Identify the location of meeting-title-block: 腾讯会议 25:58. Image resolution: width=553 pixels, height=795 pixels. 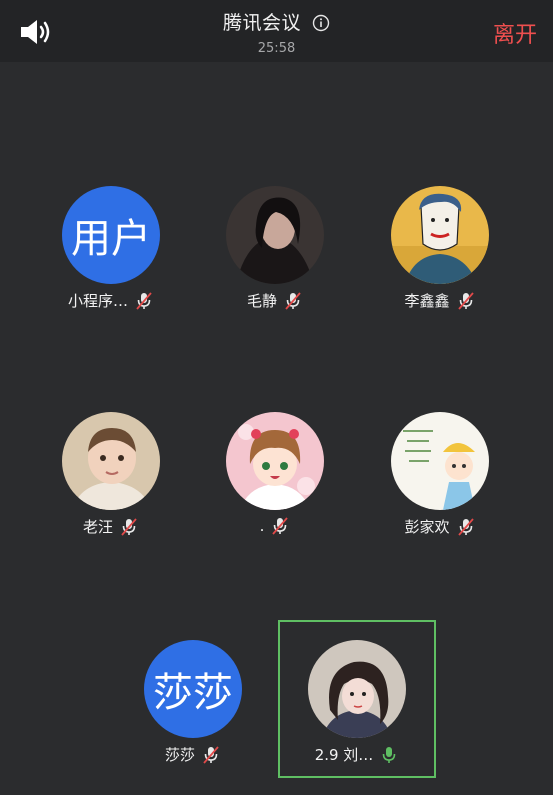
(276, 32).